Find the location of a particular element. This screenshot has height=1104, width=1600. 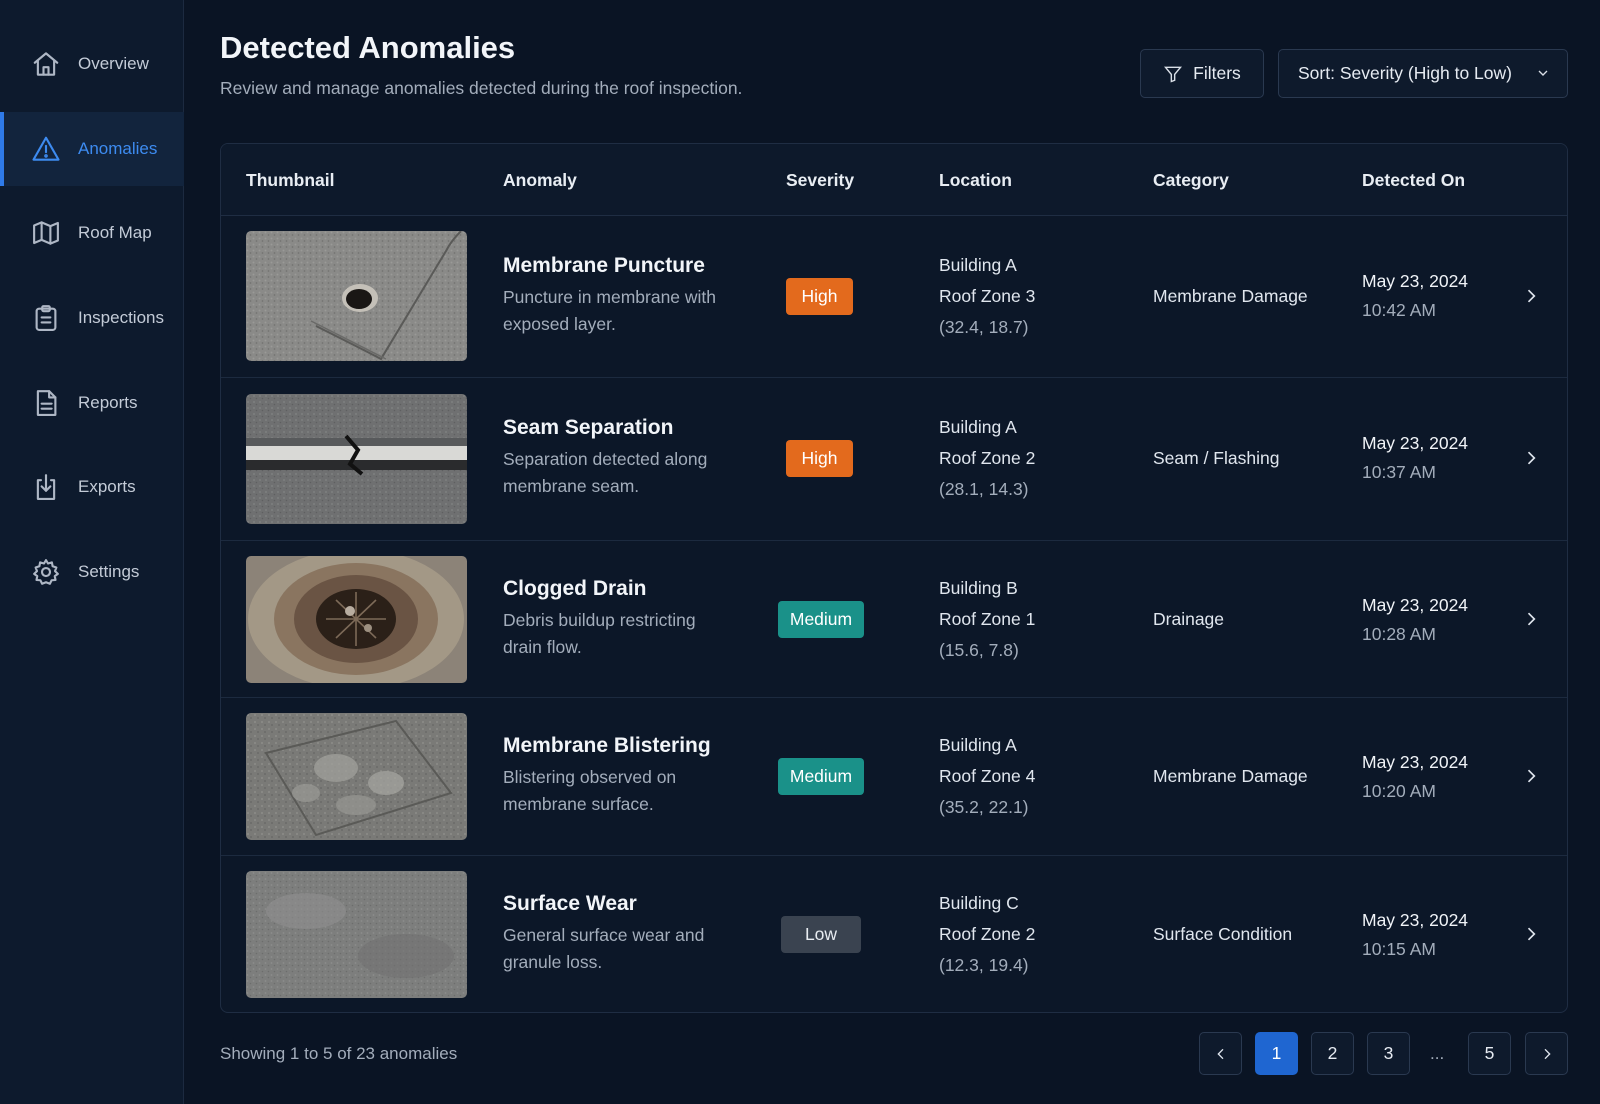

pagination-page-3: 3 is located at coordinates (1388, 1053).